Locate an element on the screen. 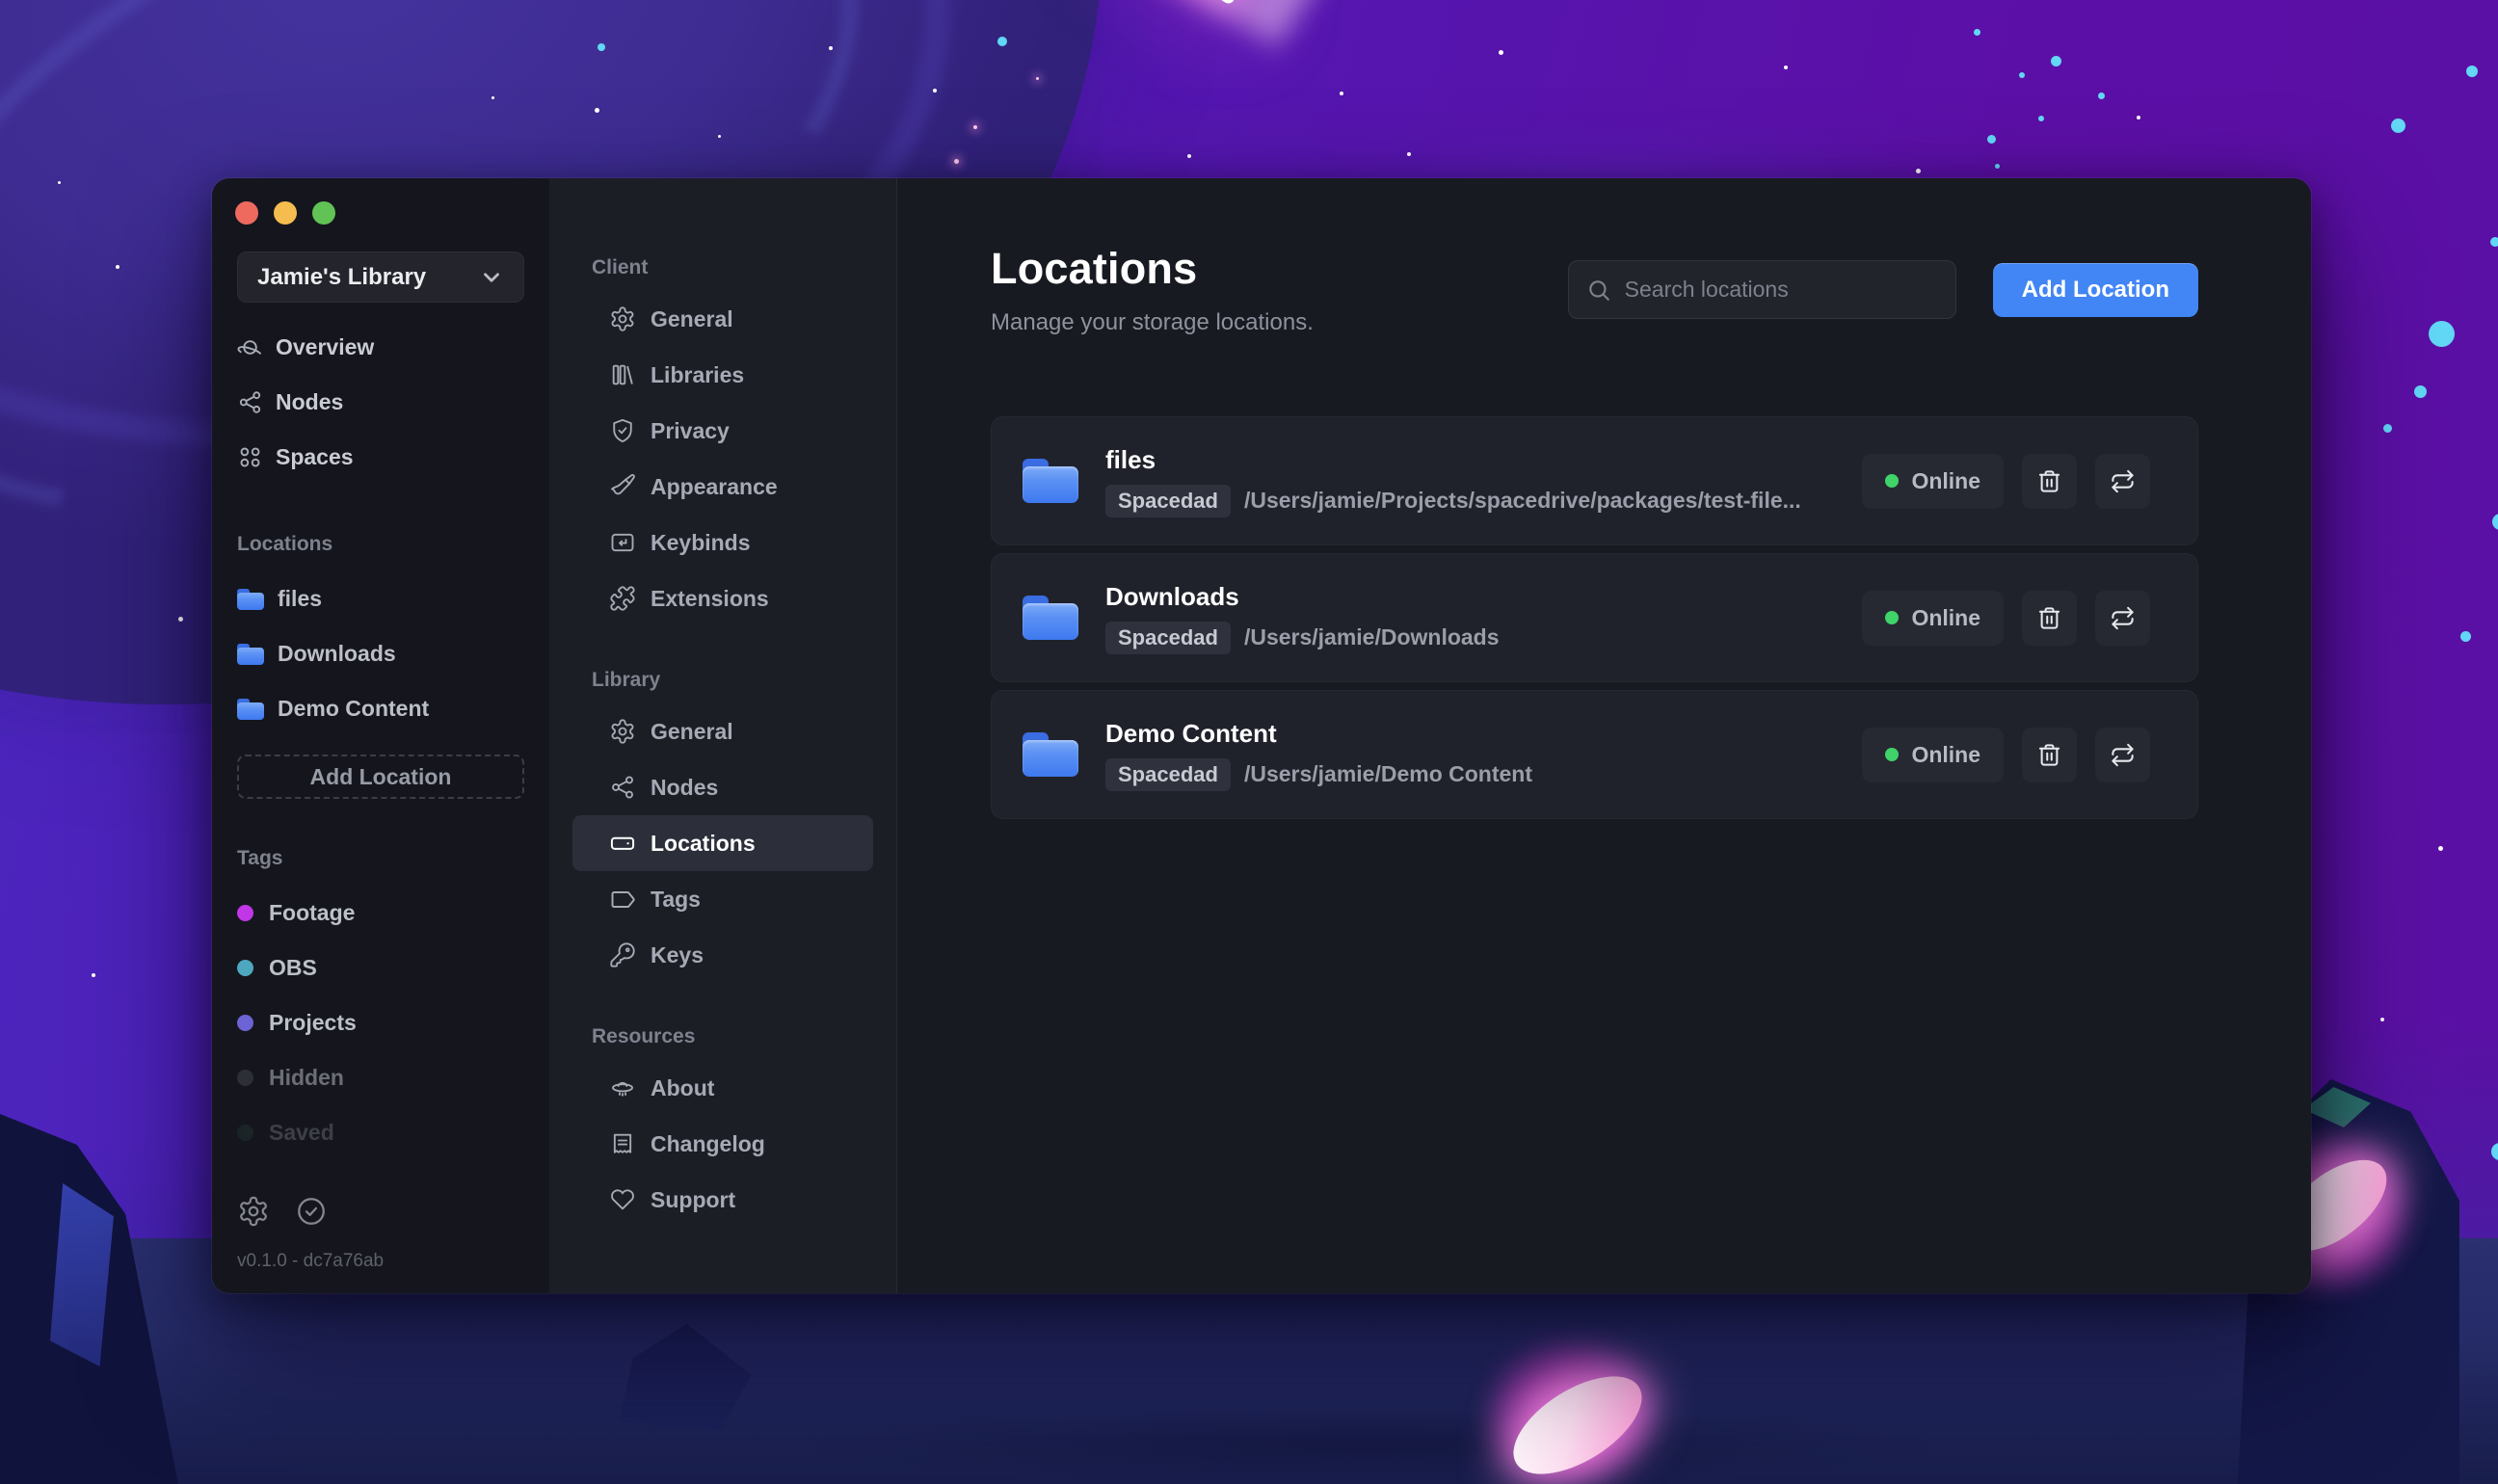 This screenshot has width=2498, height=1484. tag-obs: OBS is located at coordinates (380, 968).